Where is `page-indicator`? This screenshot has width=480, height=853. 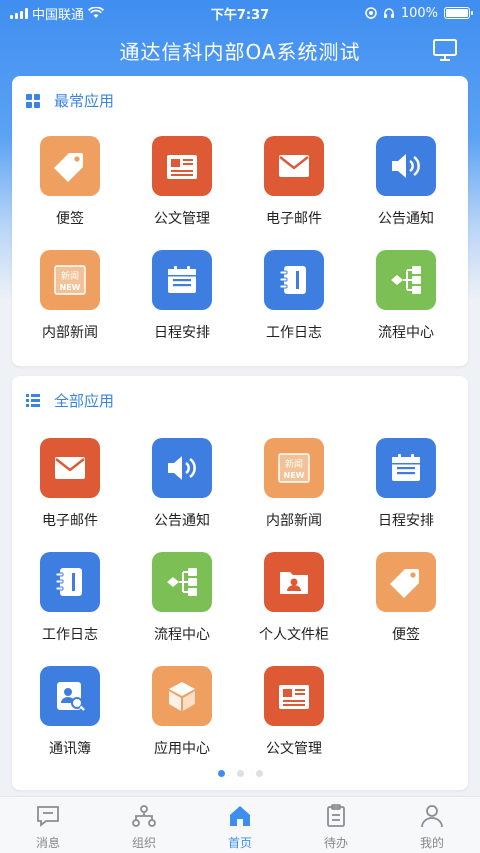 page-indicator is located at coordinates (240, 773).